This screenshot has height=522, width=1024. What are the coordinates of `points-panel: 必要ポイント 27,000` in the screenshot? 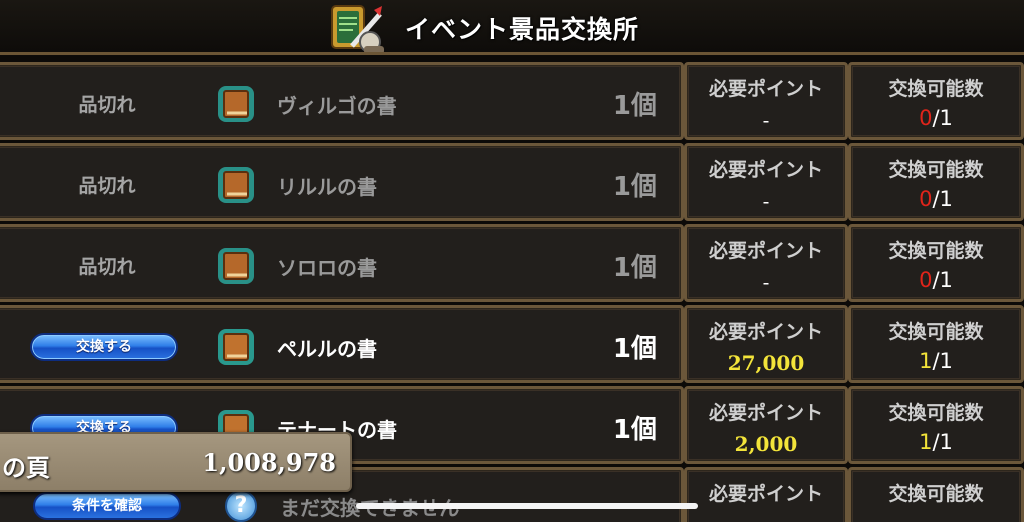 It's located at (766, 344).